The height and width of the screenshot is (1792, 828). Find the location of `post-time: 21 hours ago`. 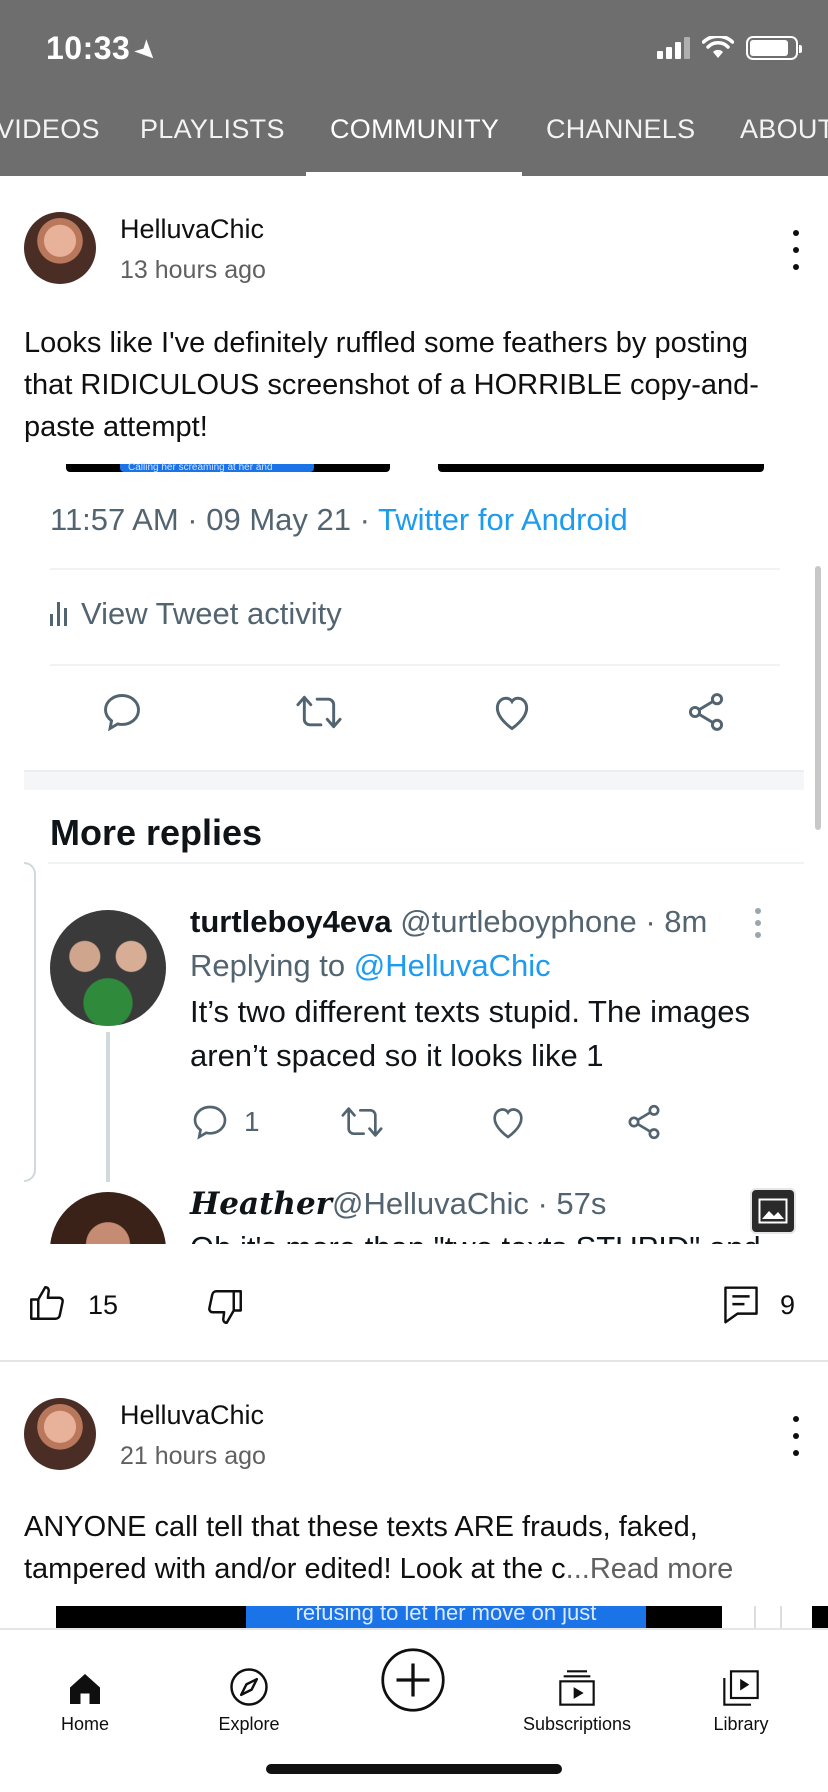

post-time: 21 hours ago is located at coordinates (193, 1456).